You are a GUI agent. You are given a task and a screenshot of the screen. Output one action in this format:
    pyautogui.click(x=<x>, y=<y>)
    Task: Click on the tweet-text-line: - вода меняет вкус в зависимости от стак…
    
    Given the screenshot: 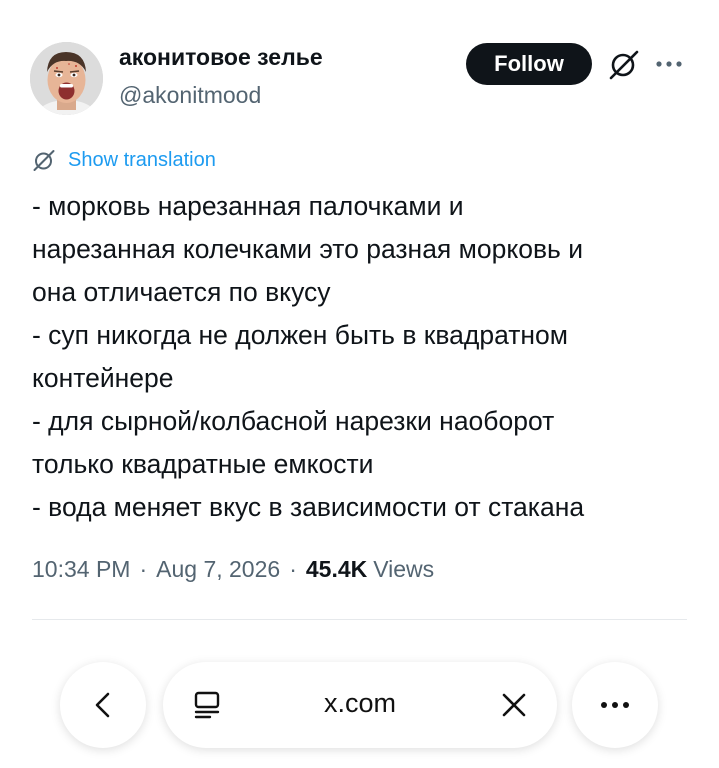 What is the action you would take?
    pyautogui.click(x=308, y=507)
    